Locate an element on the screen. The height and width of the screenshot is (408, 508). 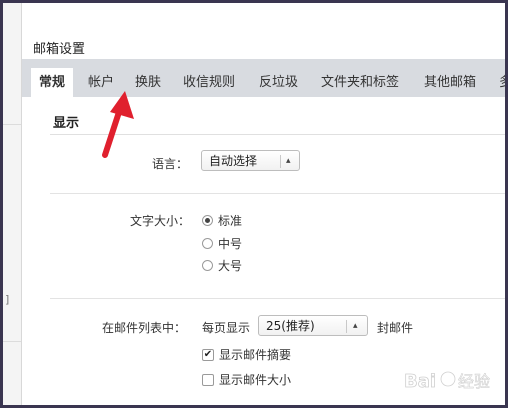
show-summary-checkbox: ✔ 显示邮件摘要 is located at coordinates (246, 354).